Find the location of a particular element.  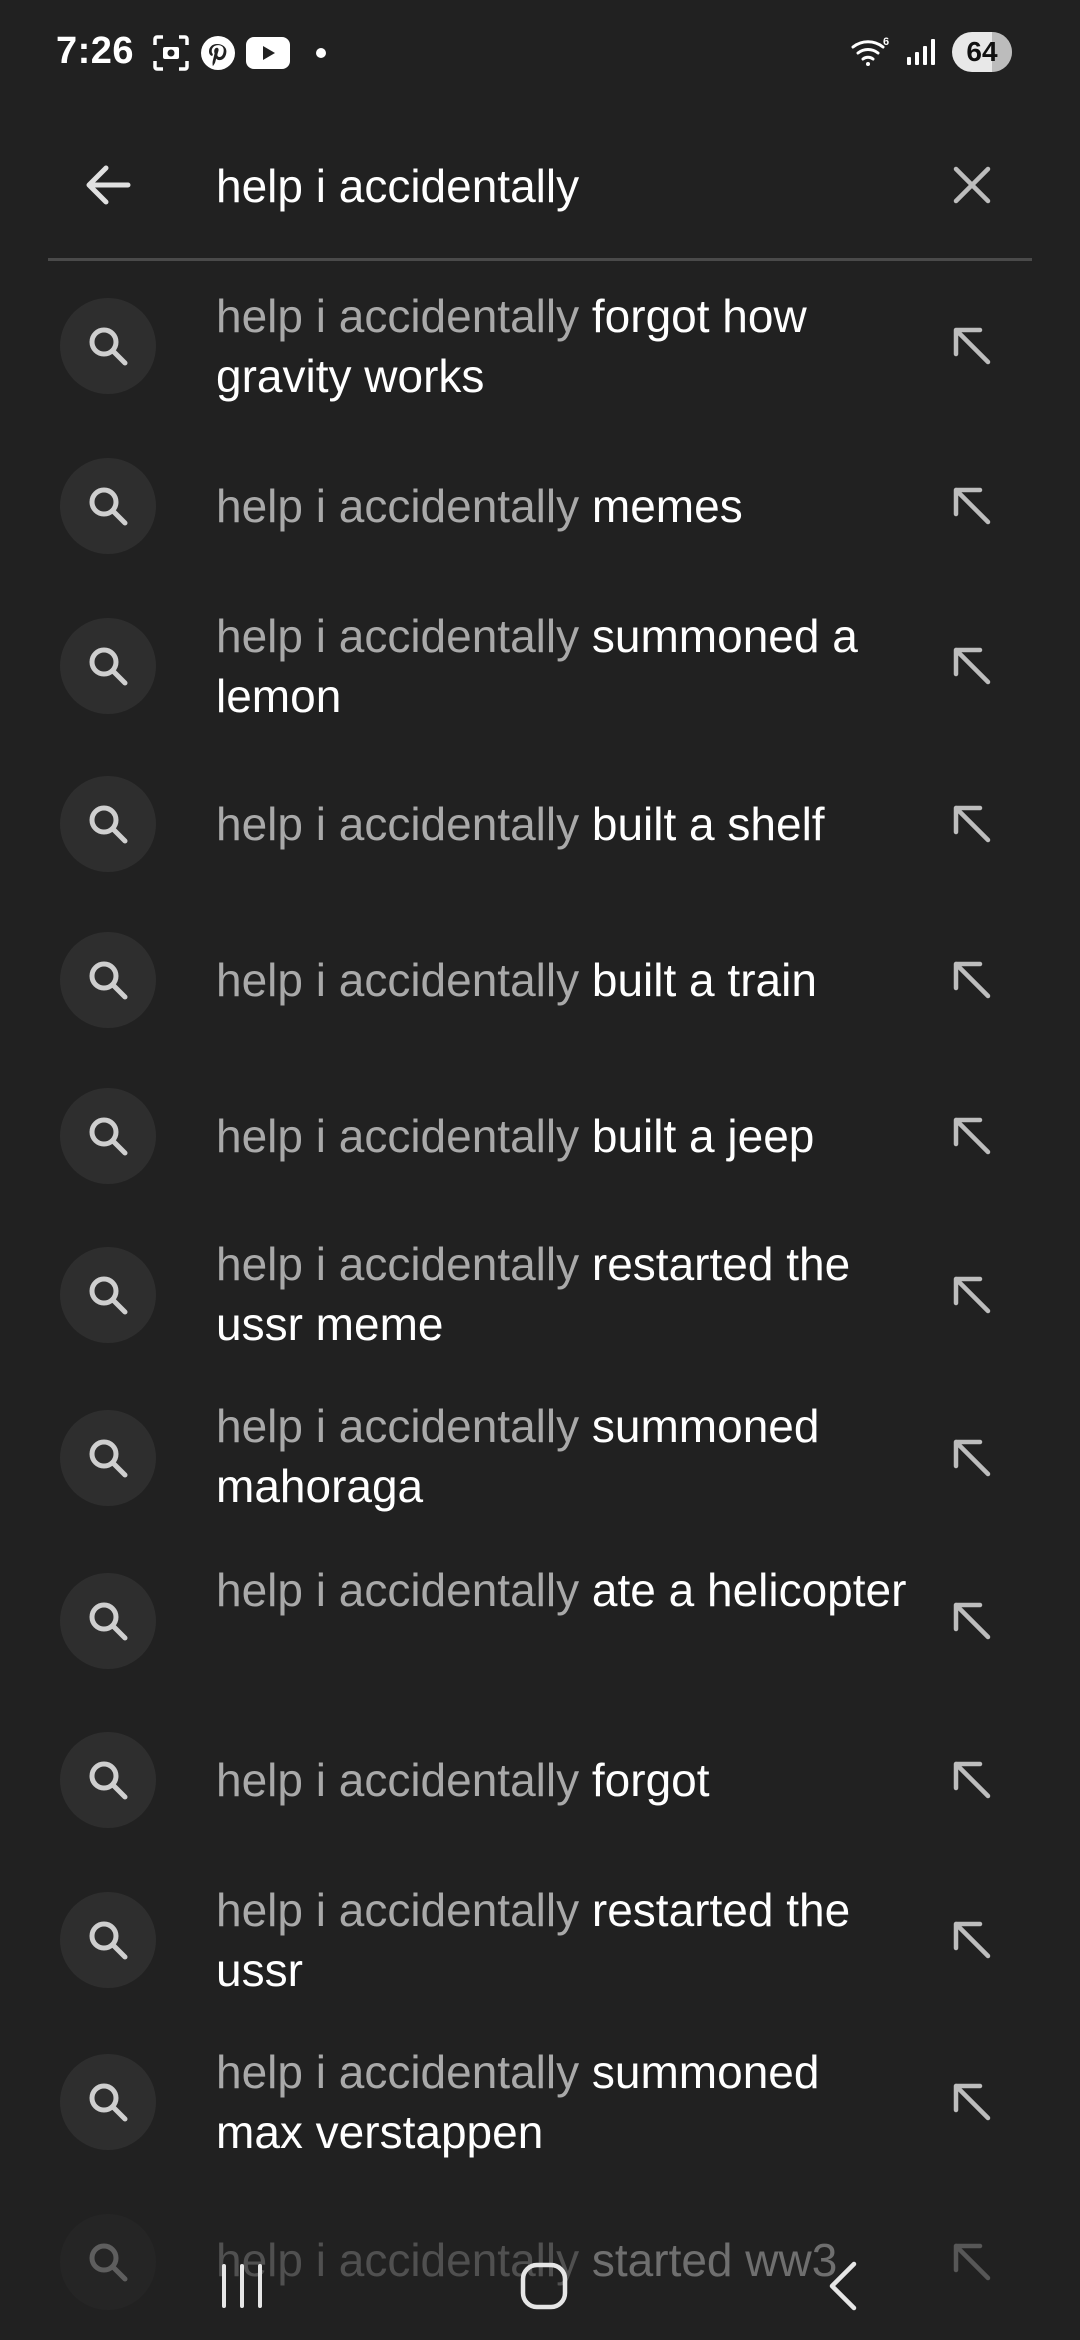

suggestion-text: help i accidentally built a jeep is located at coordinates (566, 1136).